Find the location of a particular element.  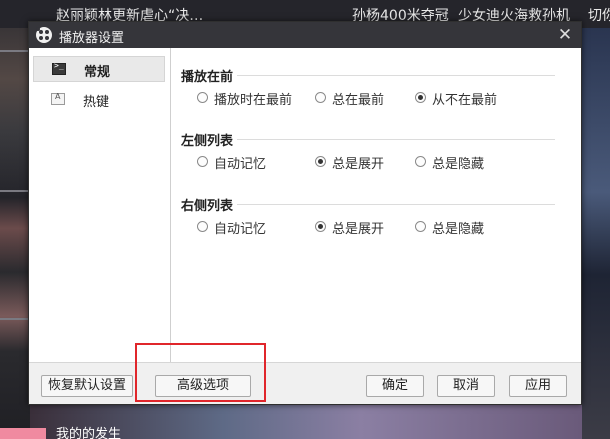

background-pink-tag is located at coordinates (23, 433).